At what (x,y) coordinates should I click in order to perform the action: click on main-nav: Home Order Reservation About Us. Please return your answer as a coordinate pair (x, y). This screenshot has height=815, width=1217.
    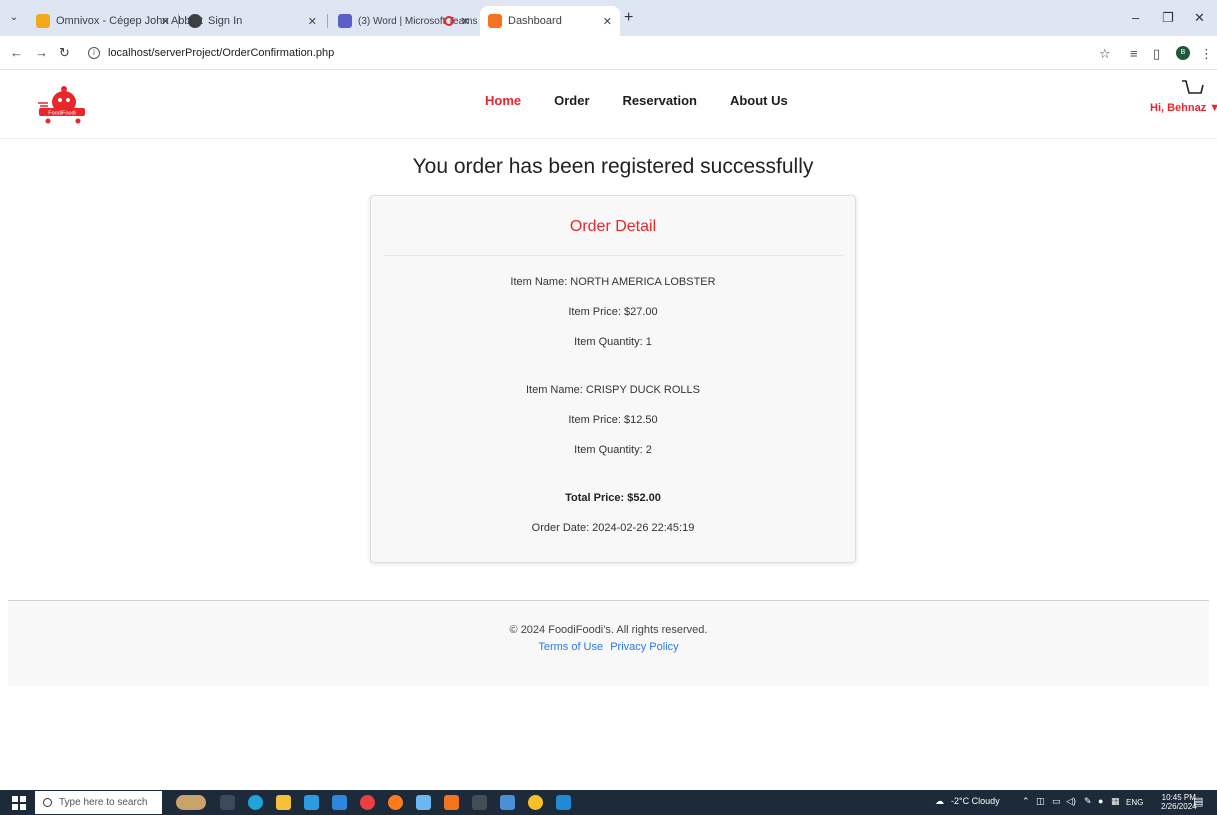
    Looking at the image, I should click on (653, 100).